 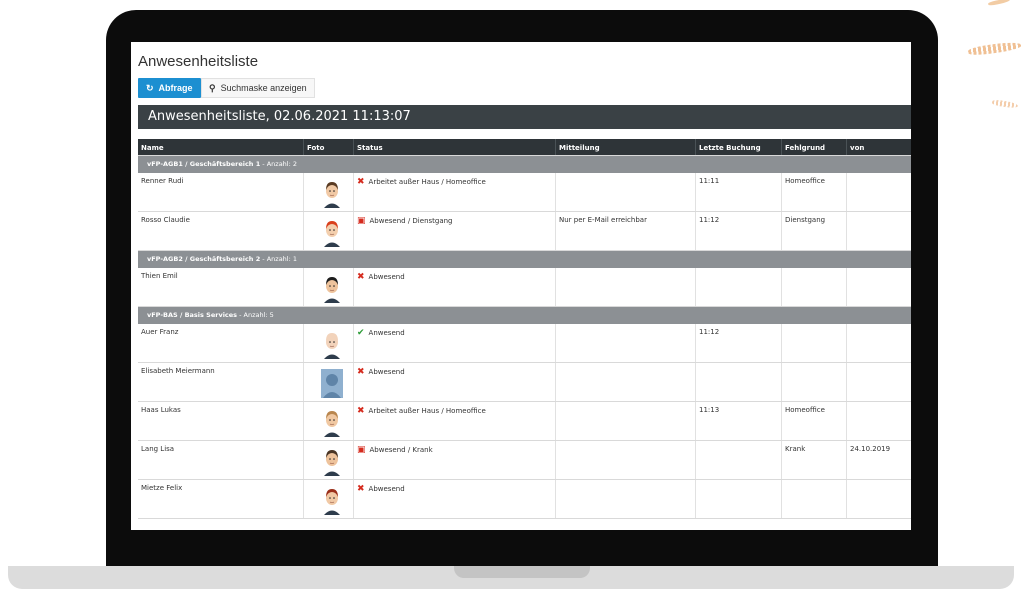 What do you see at coordinates (192, 315) in the screenshot?
I see `group-title: vFP-BAS / Basis Services` at bounding box center [192, 315].